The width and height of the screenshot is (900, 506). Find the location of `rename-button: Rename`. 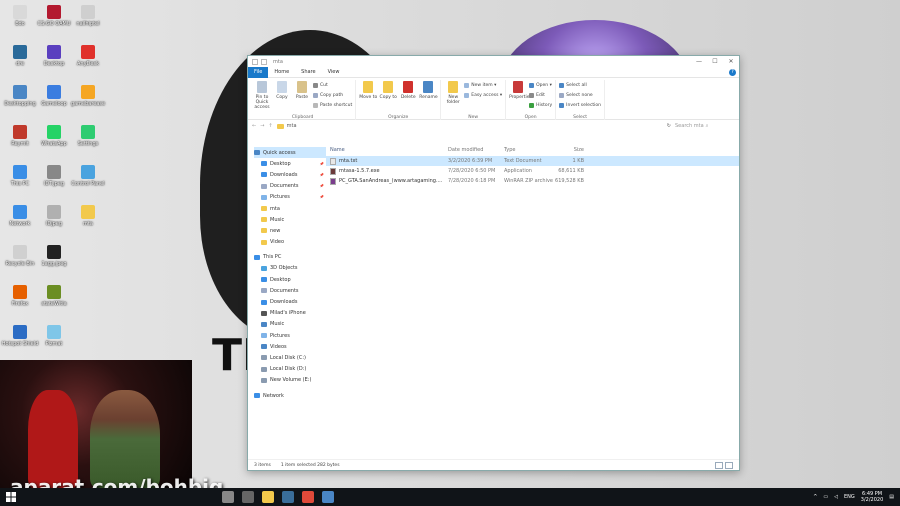

rename-button: Rename is located at coordinates (428, 100).